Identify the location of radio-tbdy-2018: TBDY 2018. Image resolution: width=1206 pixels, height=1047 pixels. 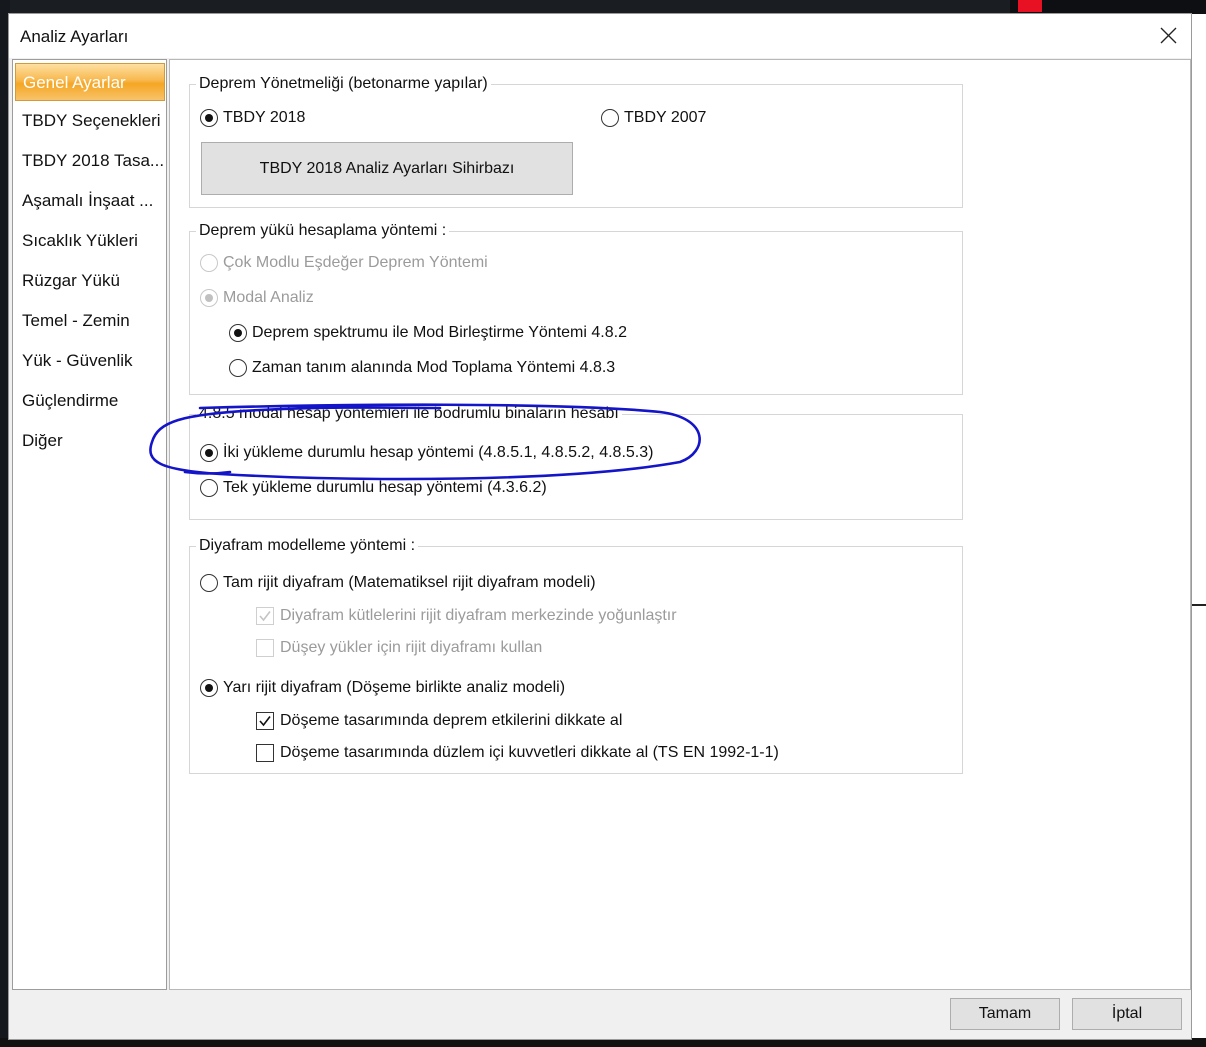
(252, 118).